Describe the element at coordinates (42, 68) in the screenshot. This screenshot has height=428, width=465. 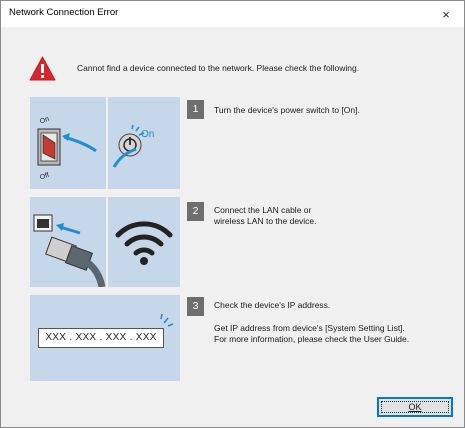
I see `warning-icon` at that location.